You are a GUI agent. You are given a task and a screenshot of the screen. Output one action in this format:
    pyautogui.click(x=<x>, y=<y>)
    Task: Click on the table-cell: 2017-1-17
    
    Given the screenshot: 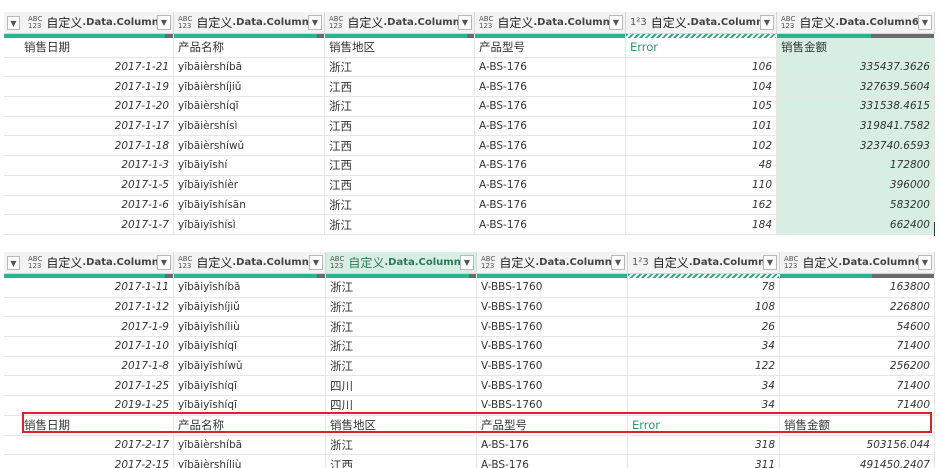 What is the action you would take?
    pyautogui.click(x=89, y=126)
    